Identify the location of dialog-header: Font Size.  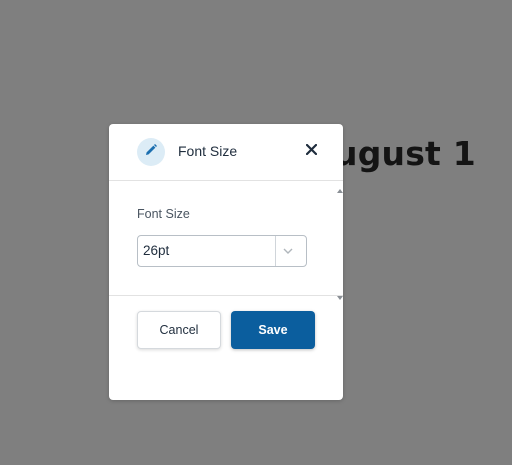
(226, 152).